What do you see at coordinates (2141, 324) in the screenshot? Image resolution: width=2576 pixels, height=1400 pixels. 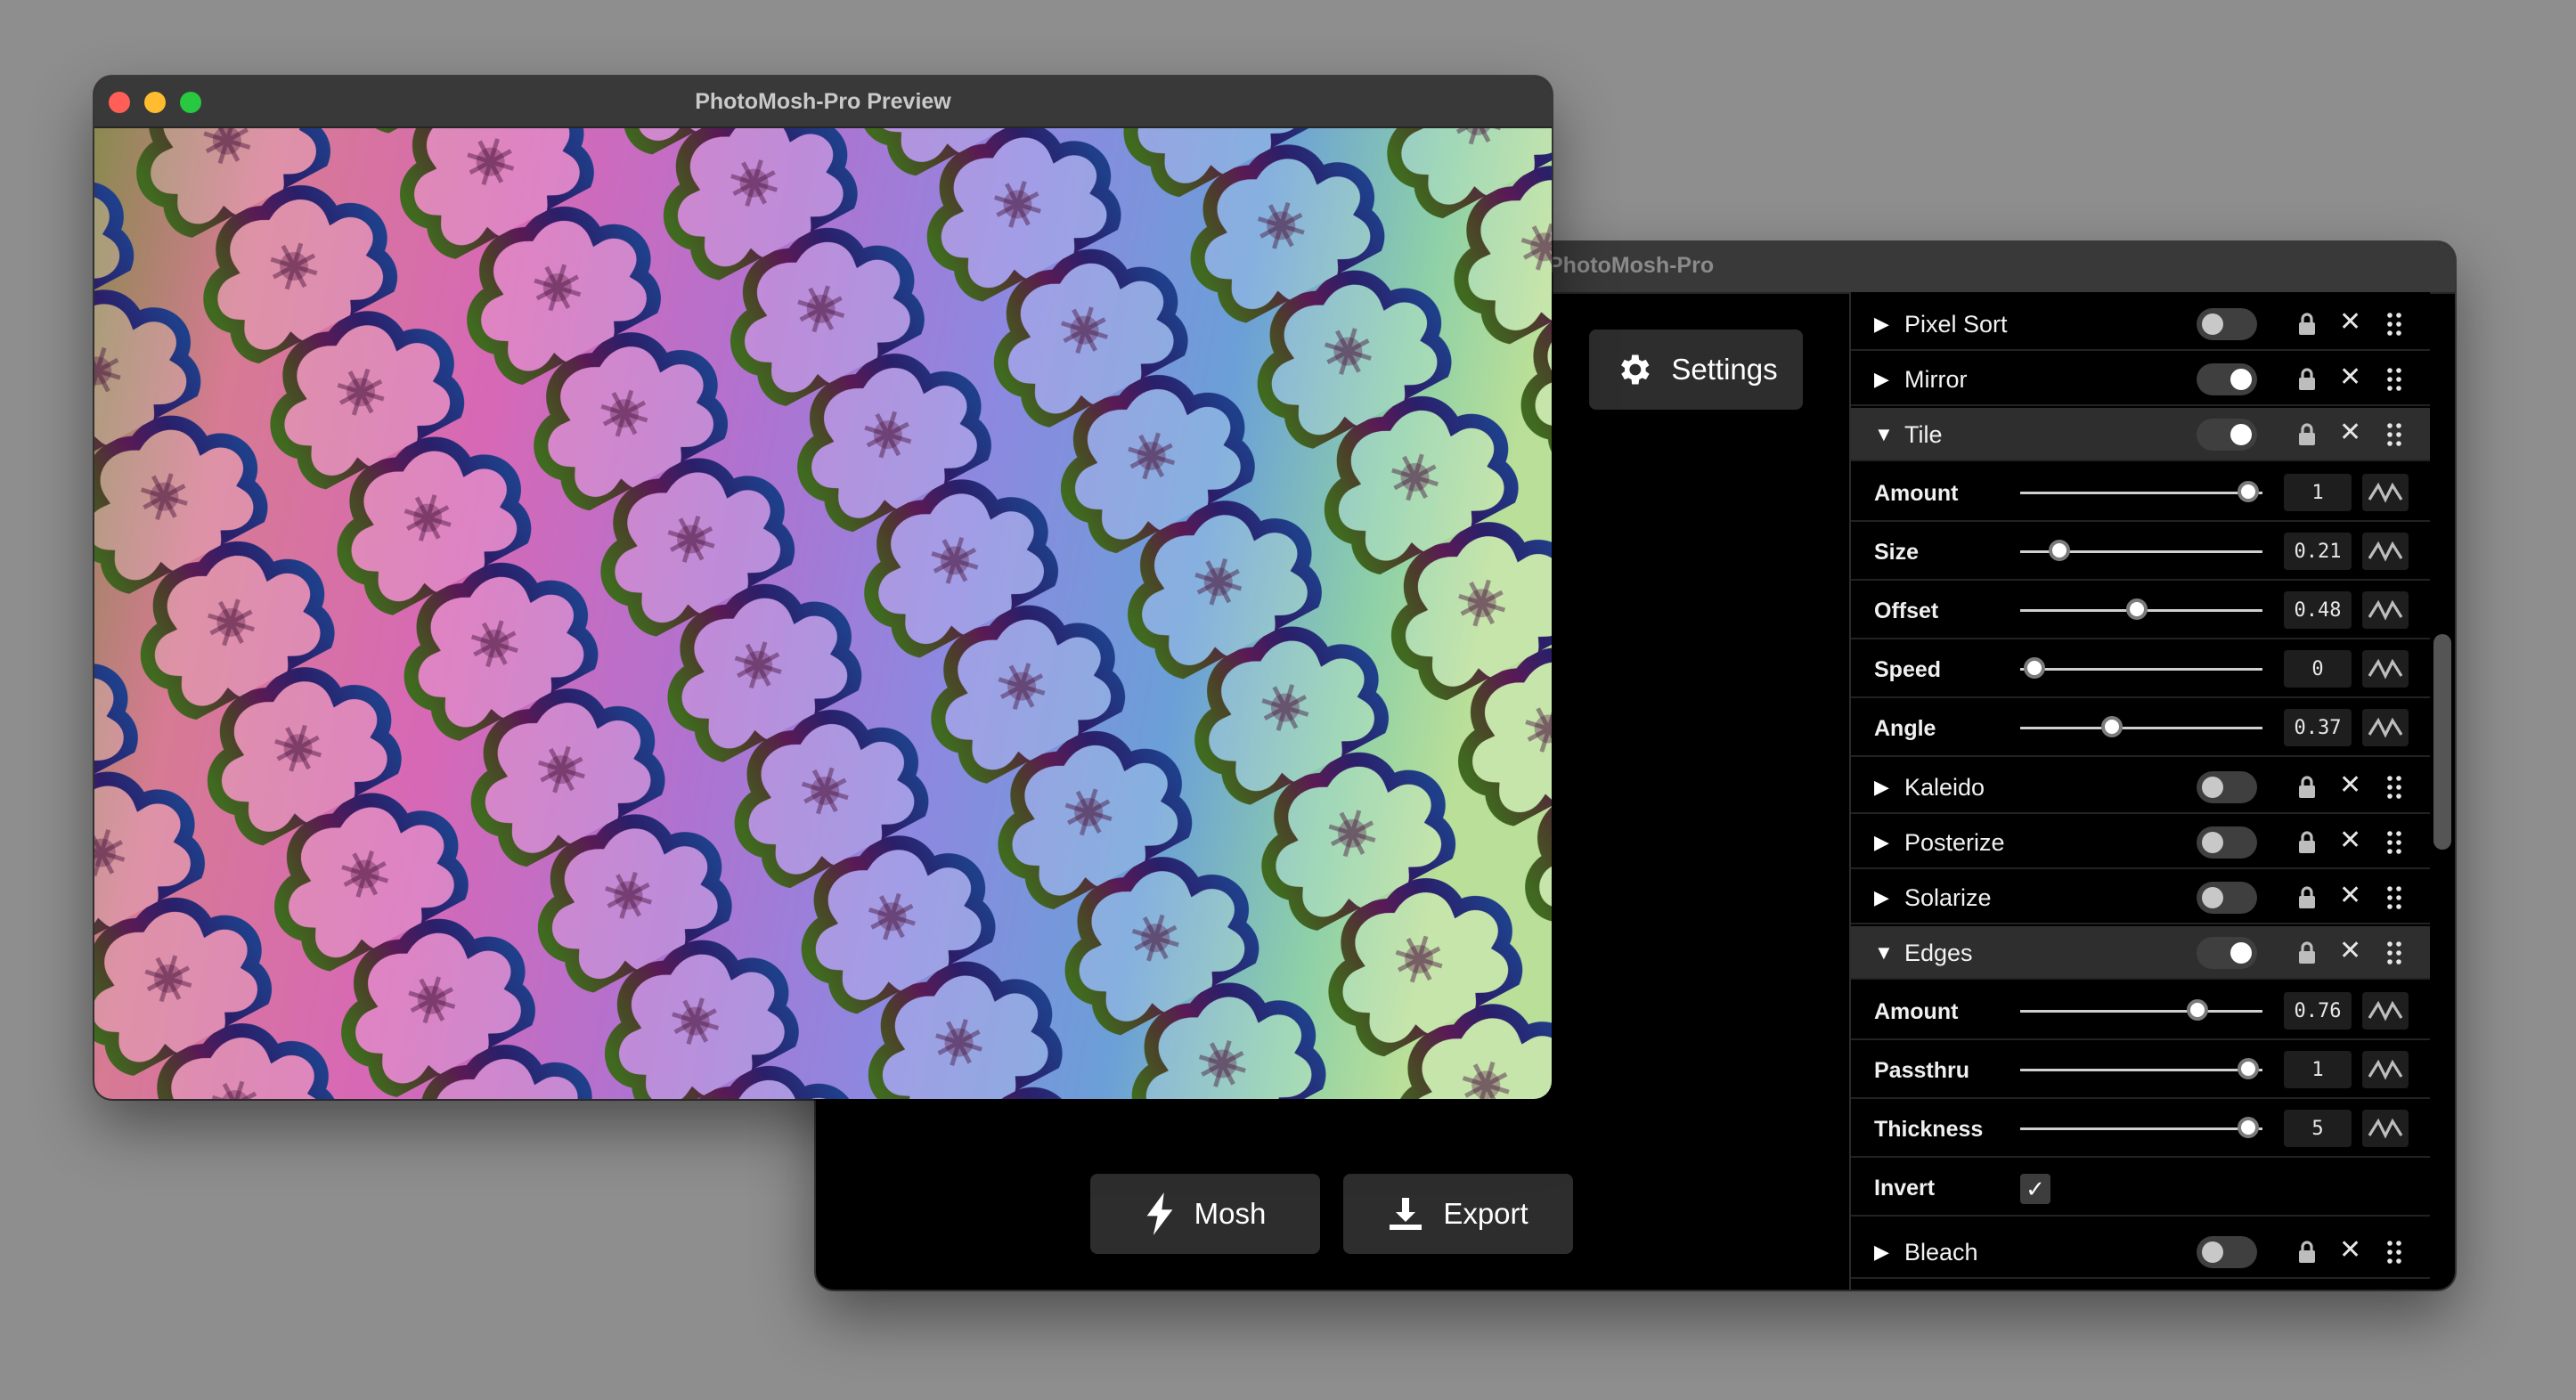 I see `effect-row-pixel-sort: ▶ Pixel Sort ✕` at bounding box center [2141, 324].